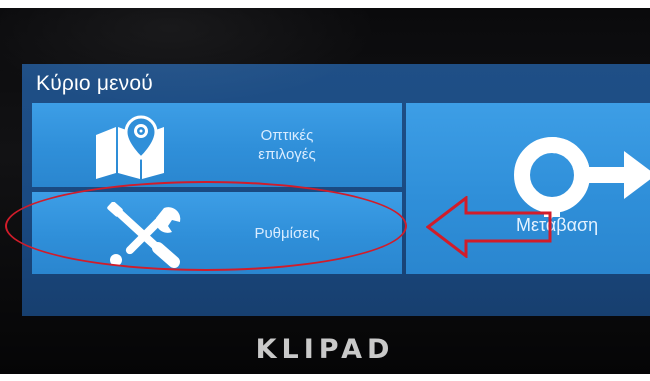  Describe the element at coordinates (94, 83) in the screenshot. I see `page-title: Κύριο μενού` at that location.